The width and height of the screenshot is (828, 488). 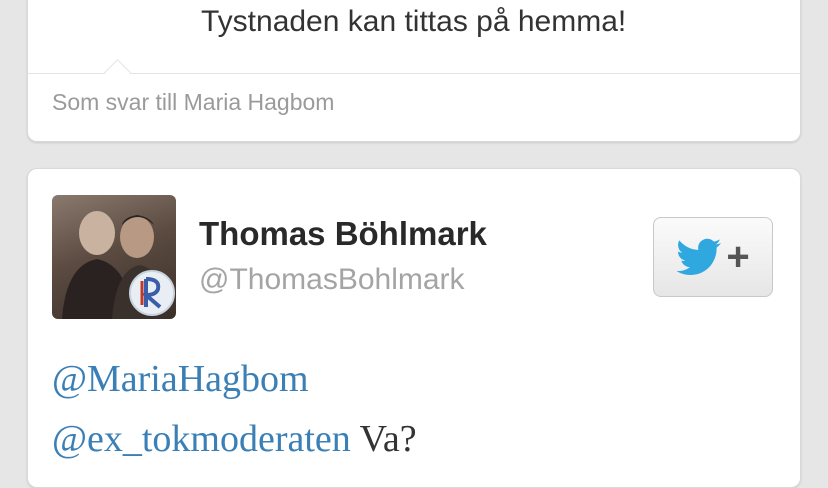 I want to click on tweet-body-line-2: @ex_tokmoderaten Va?, so click(x=234, y=439).